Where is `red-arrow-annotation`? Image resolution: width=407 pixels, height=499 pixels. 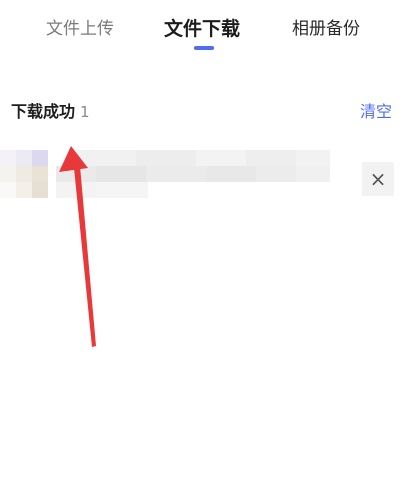
red-arrow-annotation is located at coordinates (77, 246).